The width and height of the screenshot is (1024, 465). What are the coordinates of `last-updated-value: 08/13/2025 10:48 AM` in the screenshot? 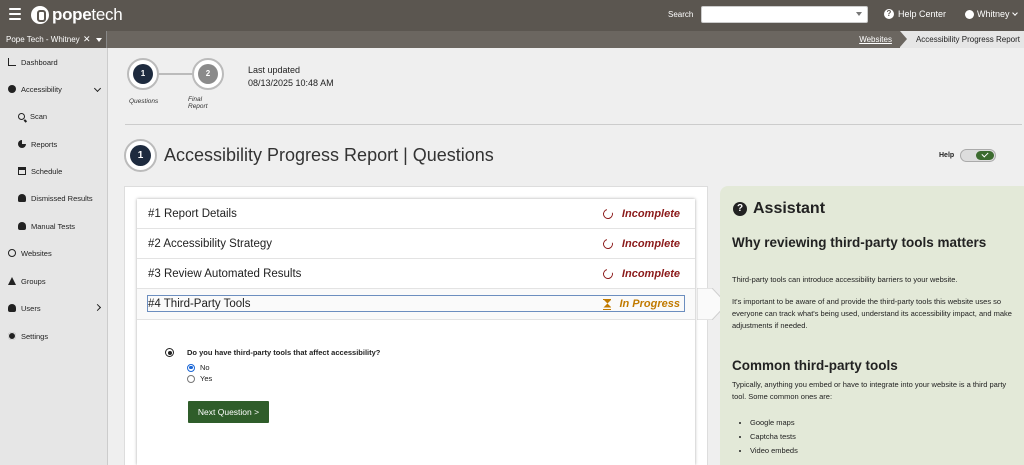 It's located at (291, 83).